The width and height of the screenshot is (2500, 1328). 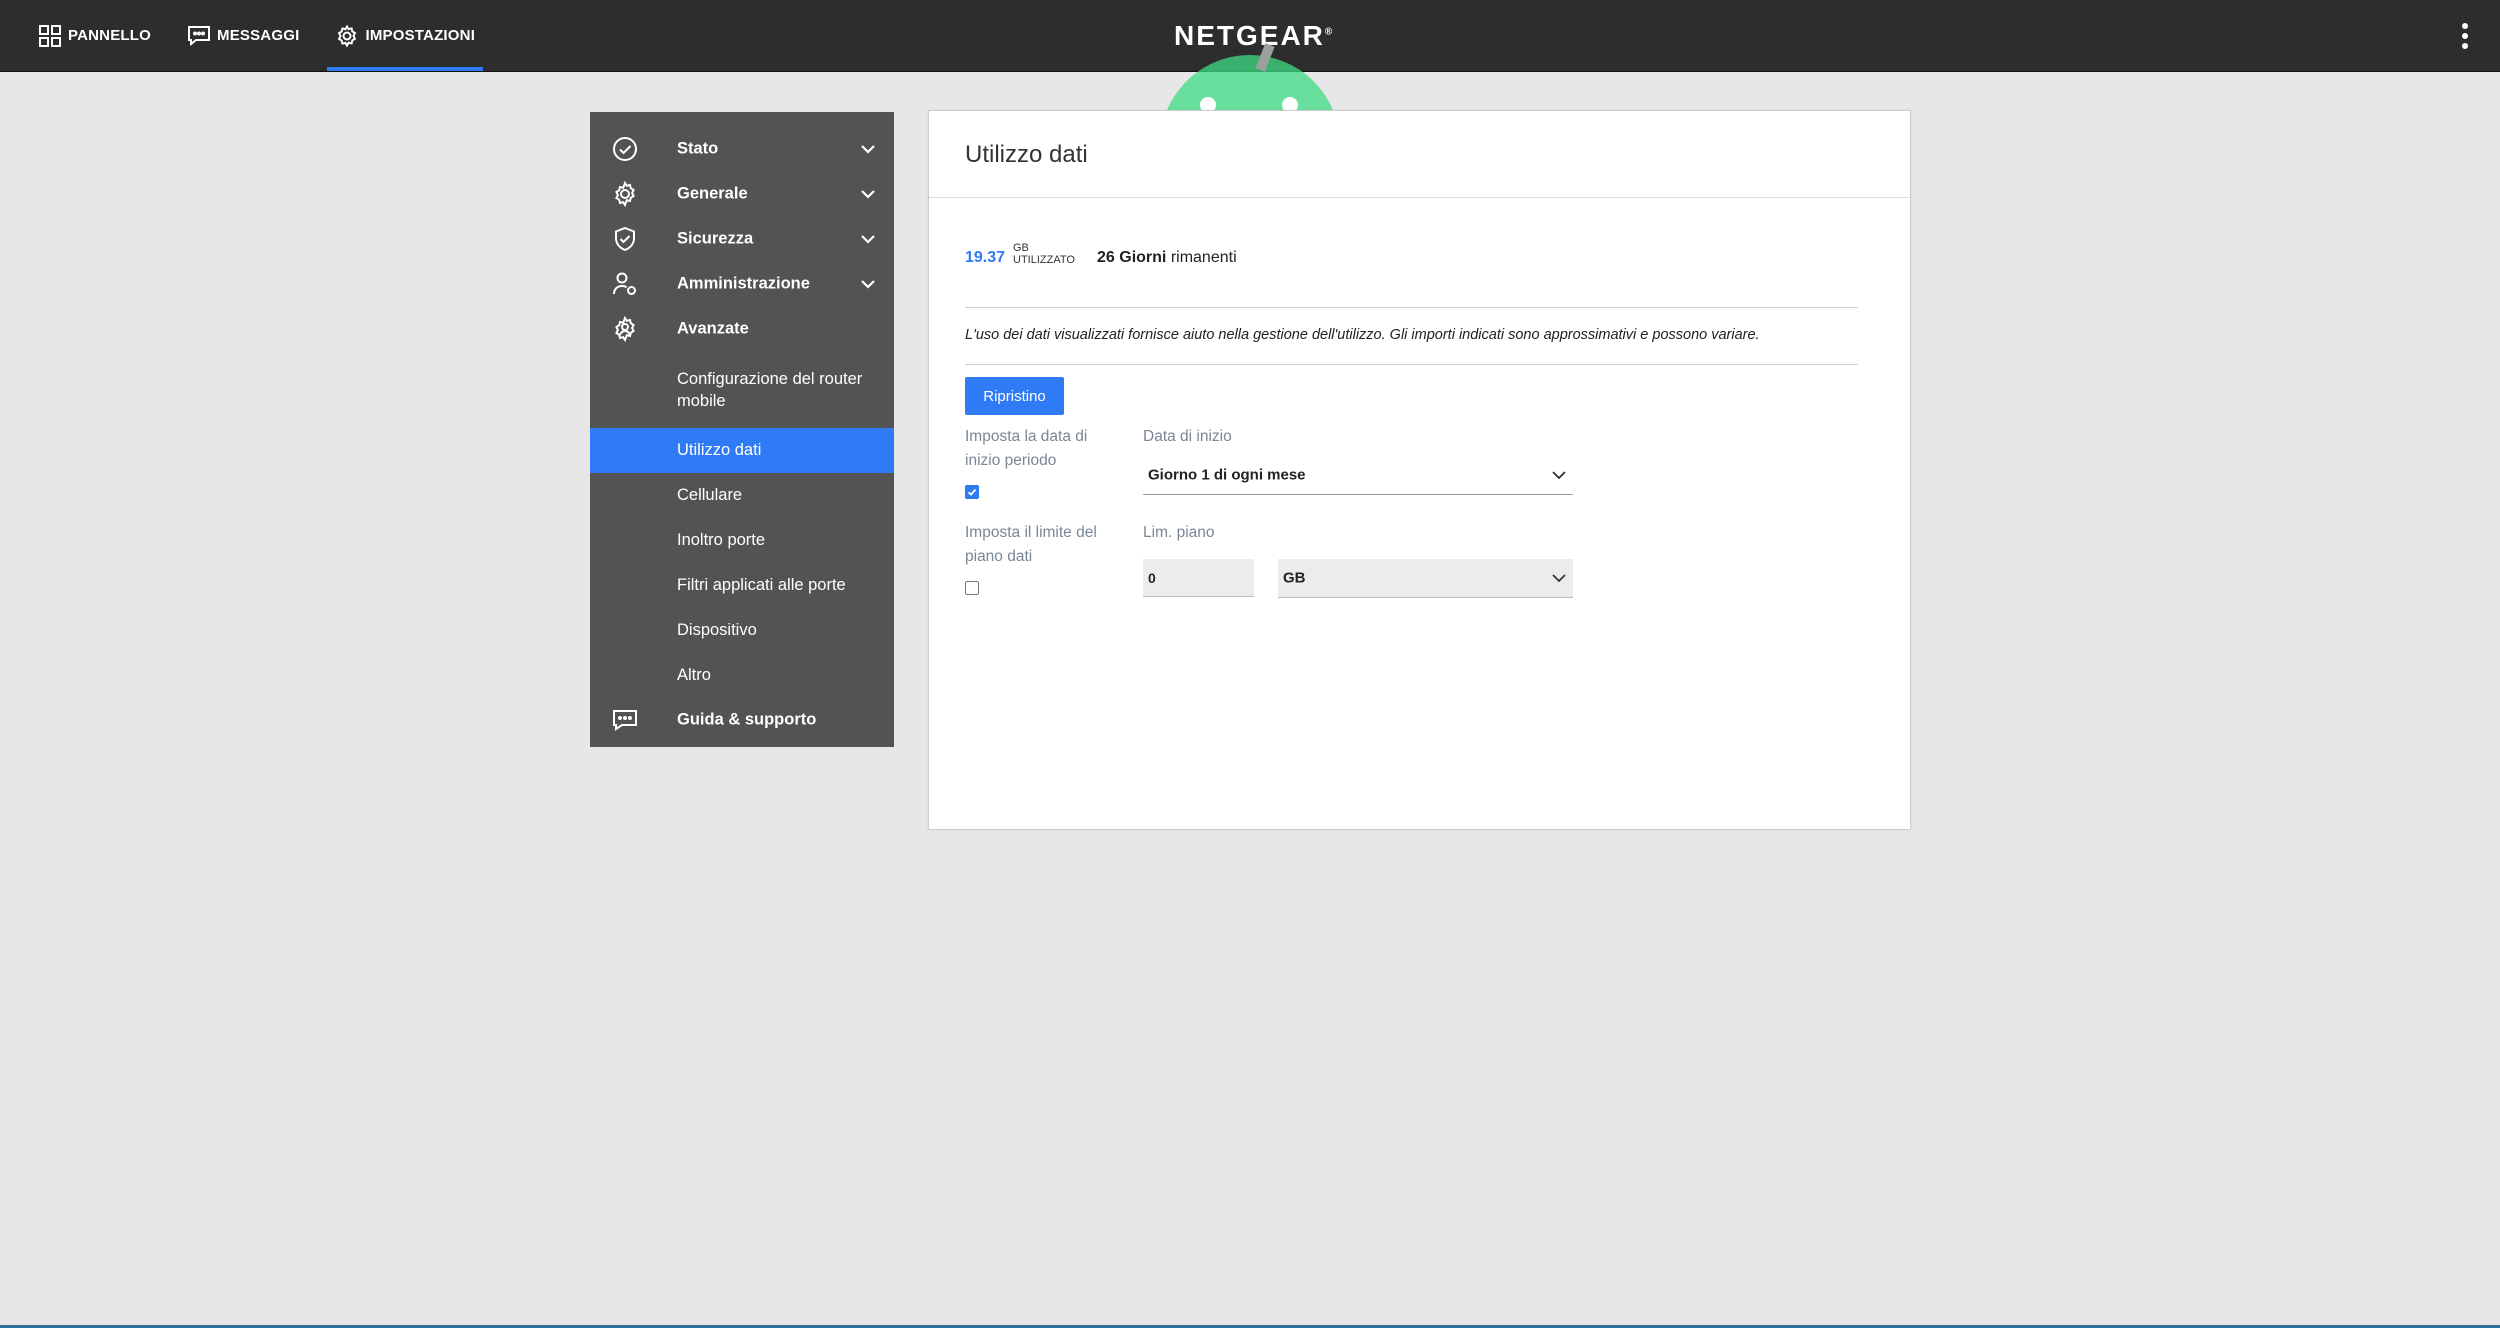 I want to click on plan-limit-input-label: Lim. piano, so click(x=1179, y=532).